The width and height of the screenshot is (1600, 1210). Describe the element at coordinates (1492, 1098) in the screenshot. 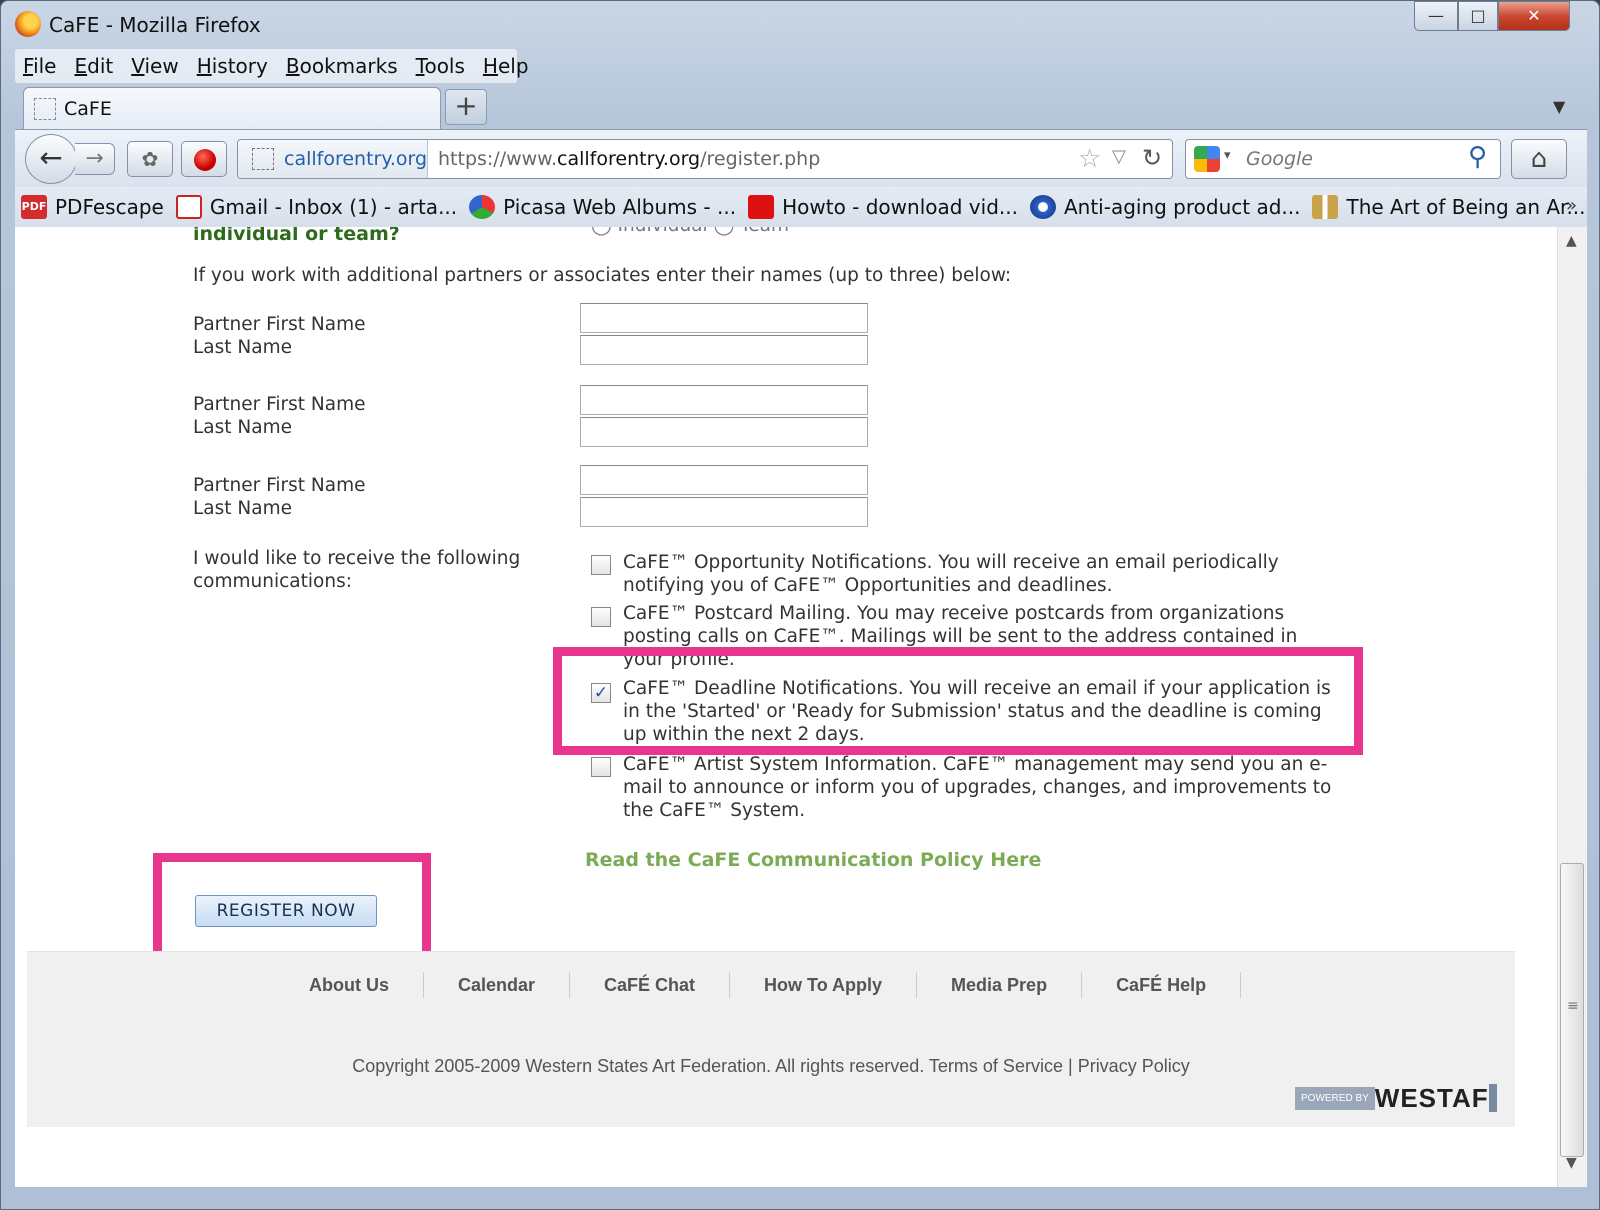

I see `westaf-bar` at that location.